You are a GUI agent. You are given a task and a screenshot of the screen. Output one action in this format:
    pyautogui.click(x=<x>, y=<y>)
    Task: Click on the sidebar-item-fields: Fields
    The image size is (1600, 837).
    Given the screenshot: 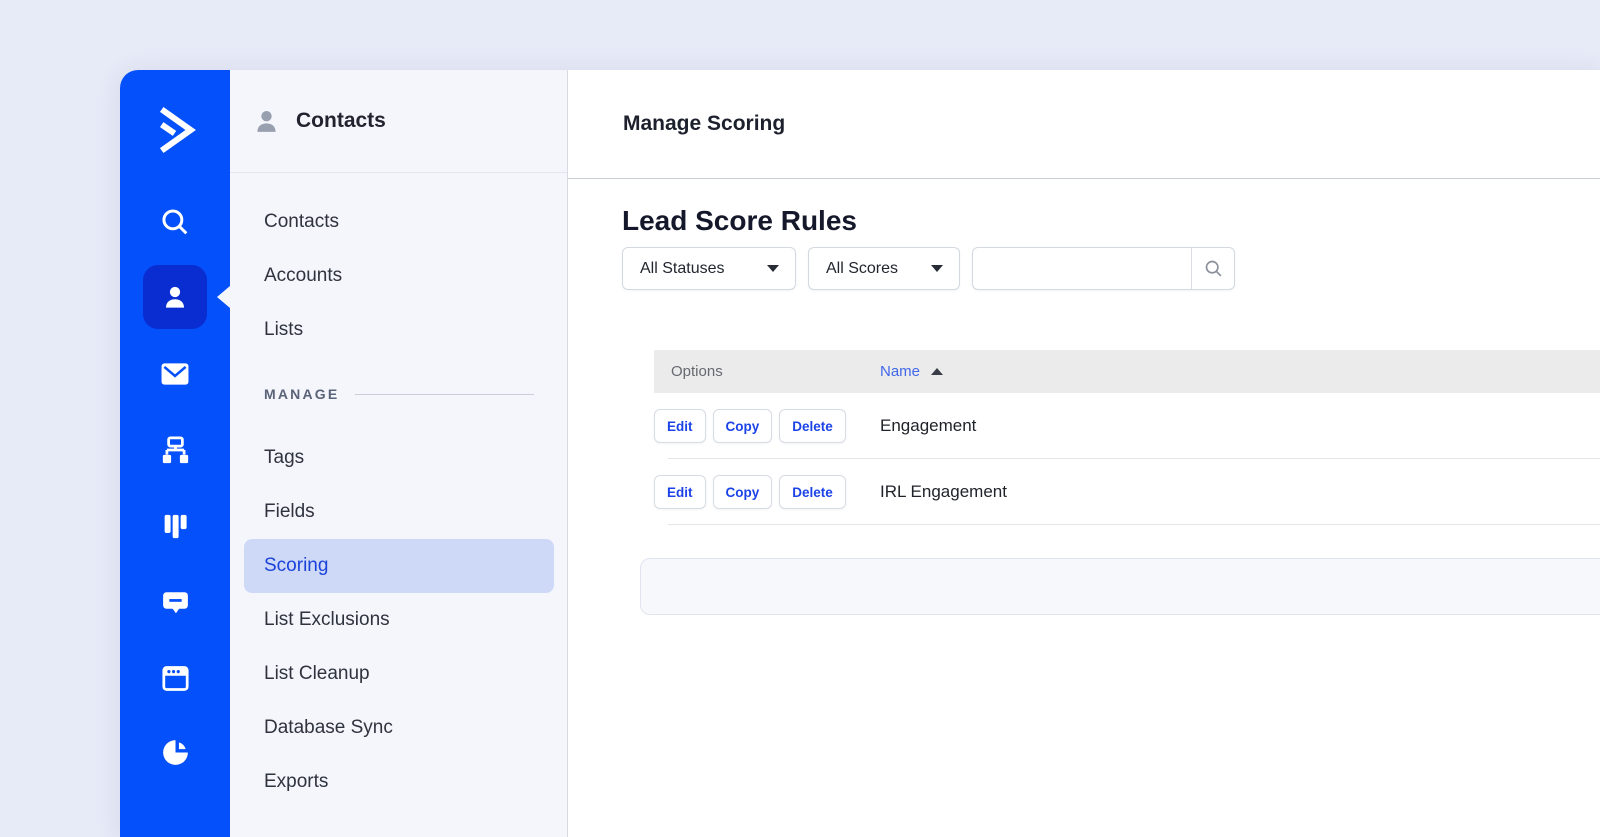 What is the action you would take?
    pyautogui.click(x=399, y=512)
    